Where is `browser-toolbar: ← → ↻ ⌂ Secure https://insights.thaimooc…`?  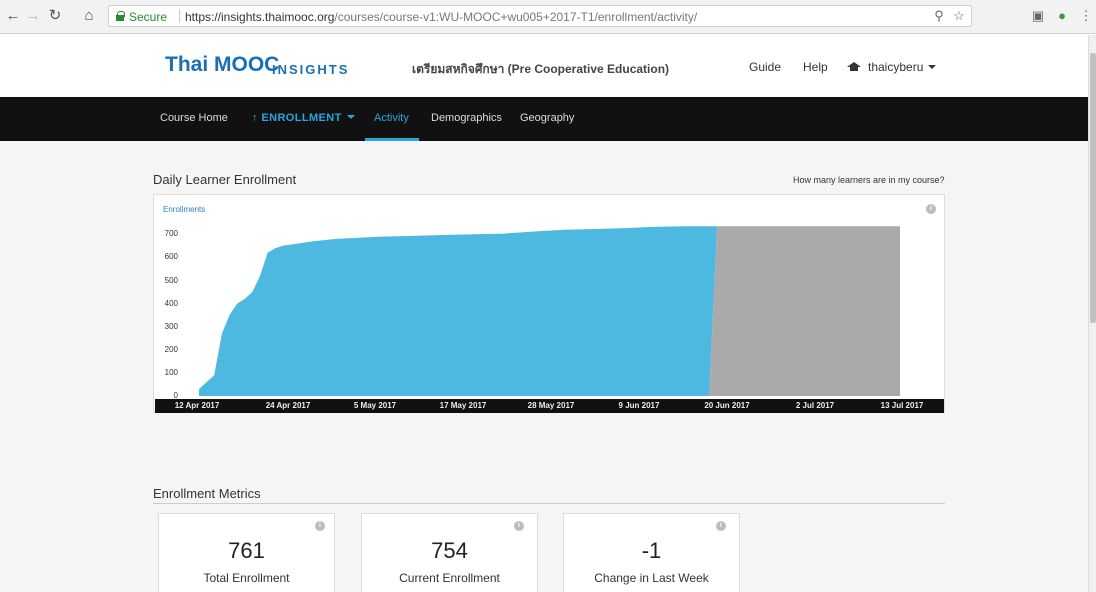 browser-toolbar: ← → ↻ ⌂ Secure https://insights.thaimooc… is located at coordinates (548, 17).